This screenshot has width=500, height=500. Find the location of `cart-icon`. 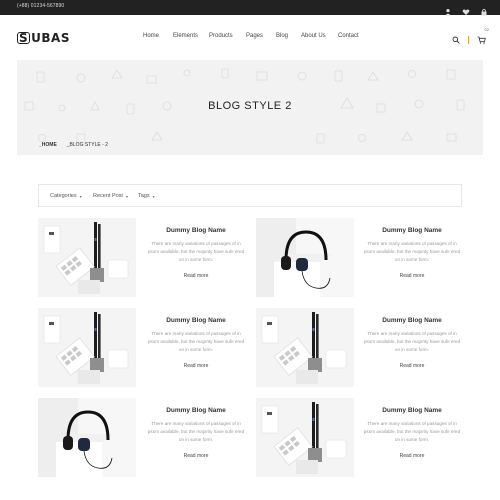

cart-icon is located at coordinates (481, 39).